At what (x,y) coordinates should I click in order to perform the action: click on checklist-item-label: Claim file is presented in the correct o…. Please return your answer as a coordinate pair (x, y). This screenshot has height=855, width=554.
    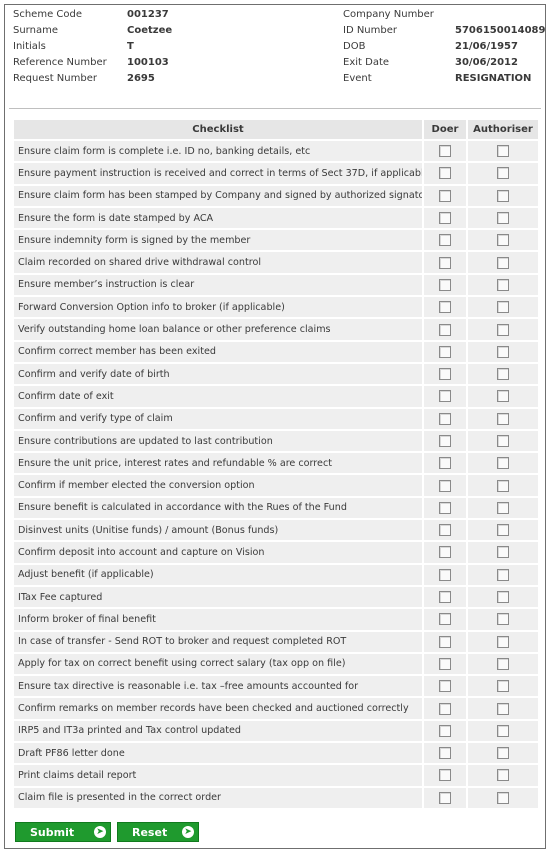
    Looking at the image, I should click on (219, 797).